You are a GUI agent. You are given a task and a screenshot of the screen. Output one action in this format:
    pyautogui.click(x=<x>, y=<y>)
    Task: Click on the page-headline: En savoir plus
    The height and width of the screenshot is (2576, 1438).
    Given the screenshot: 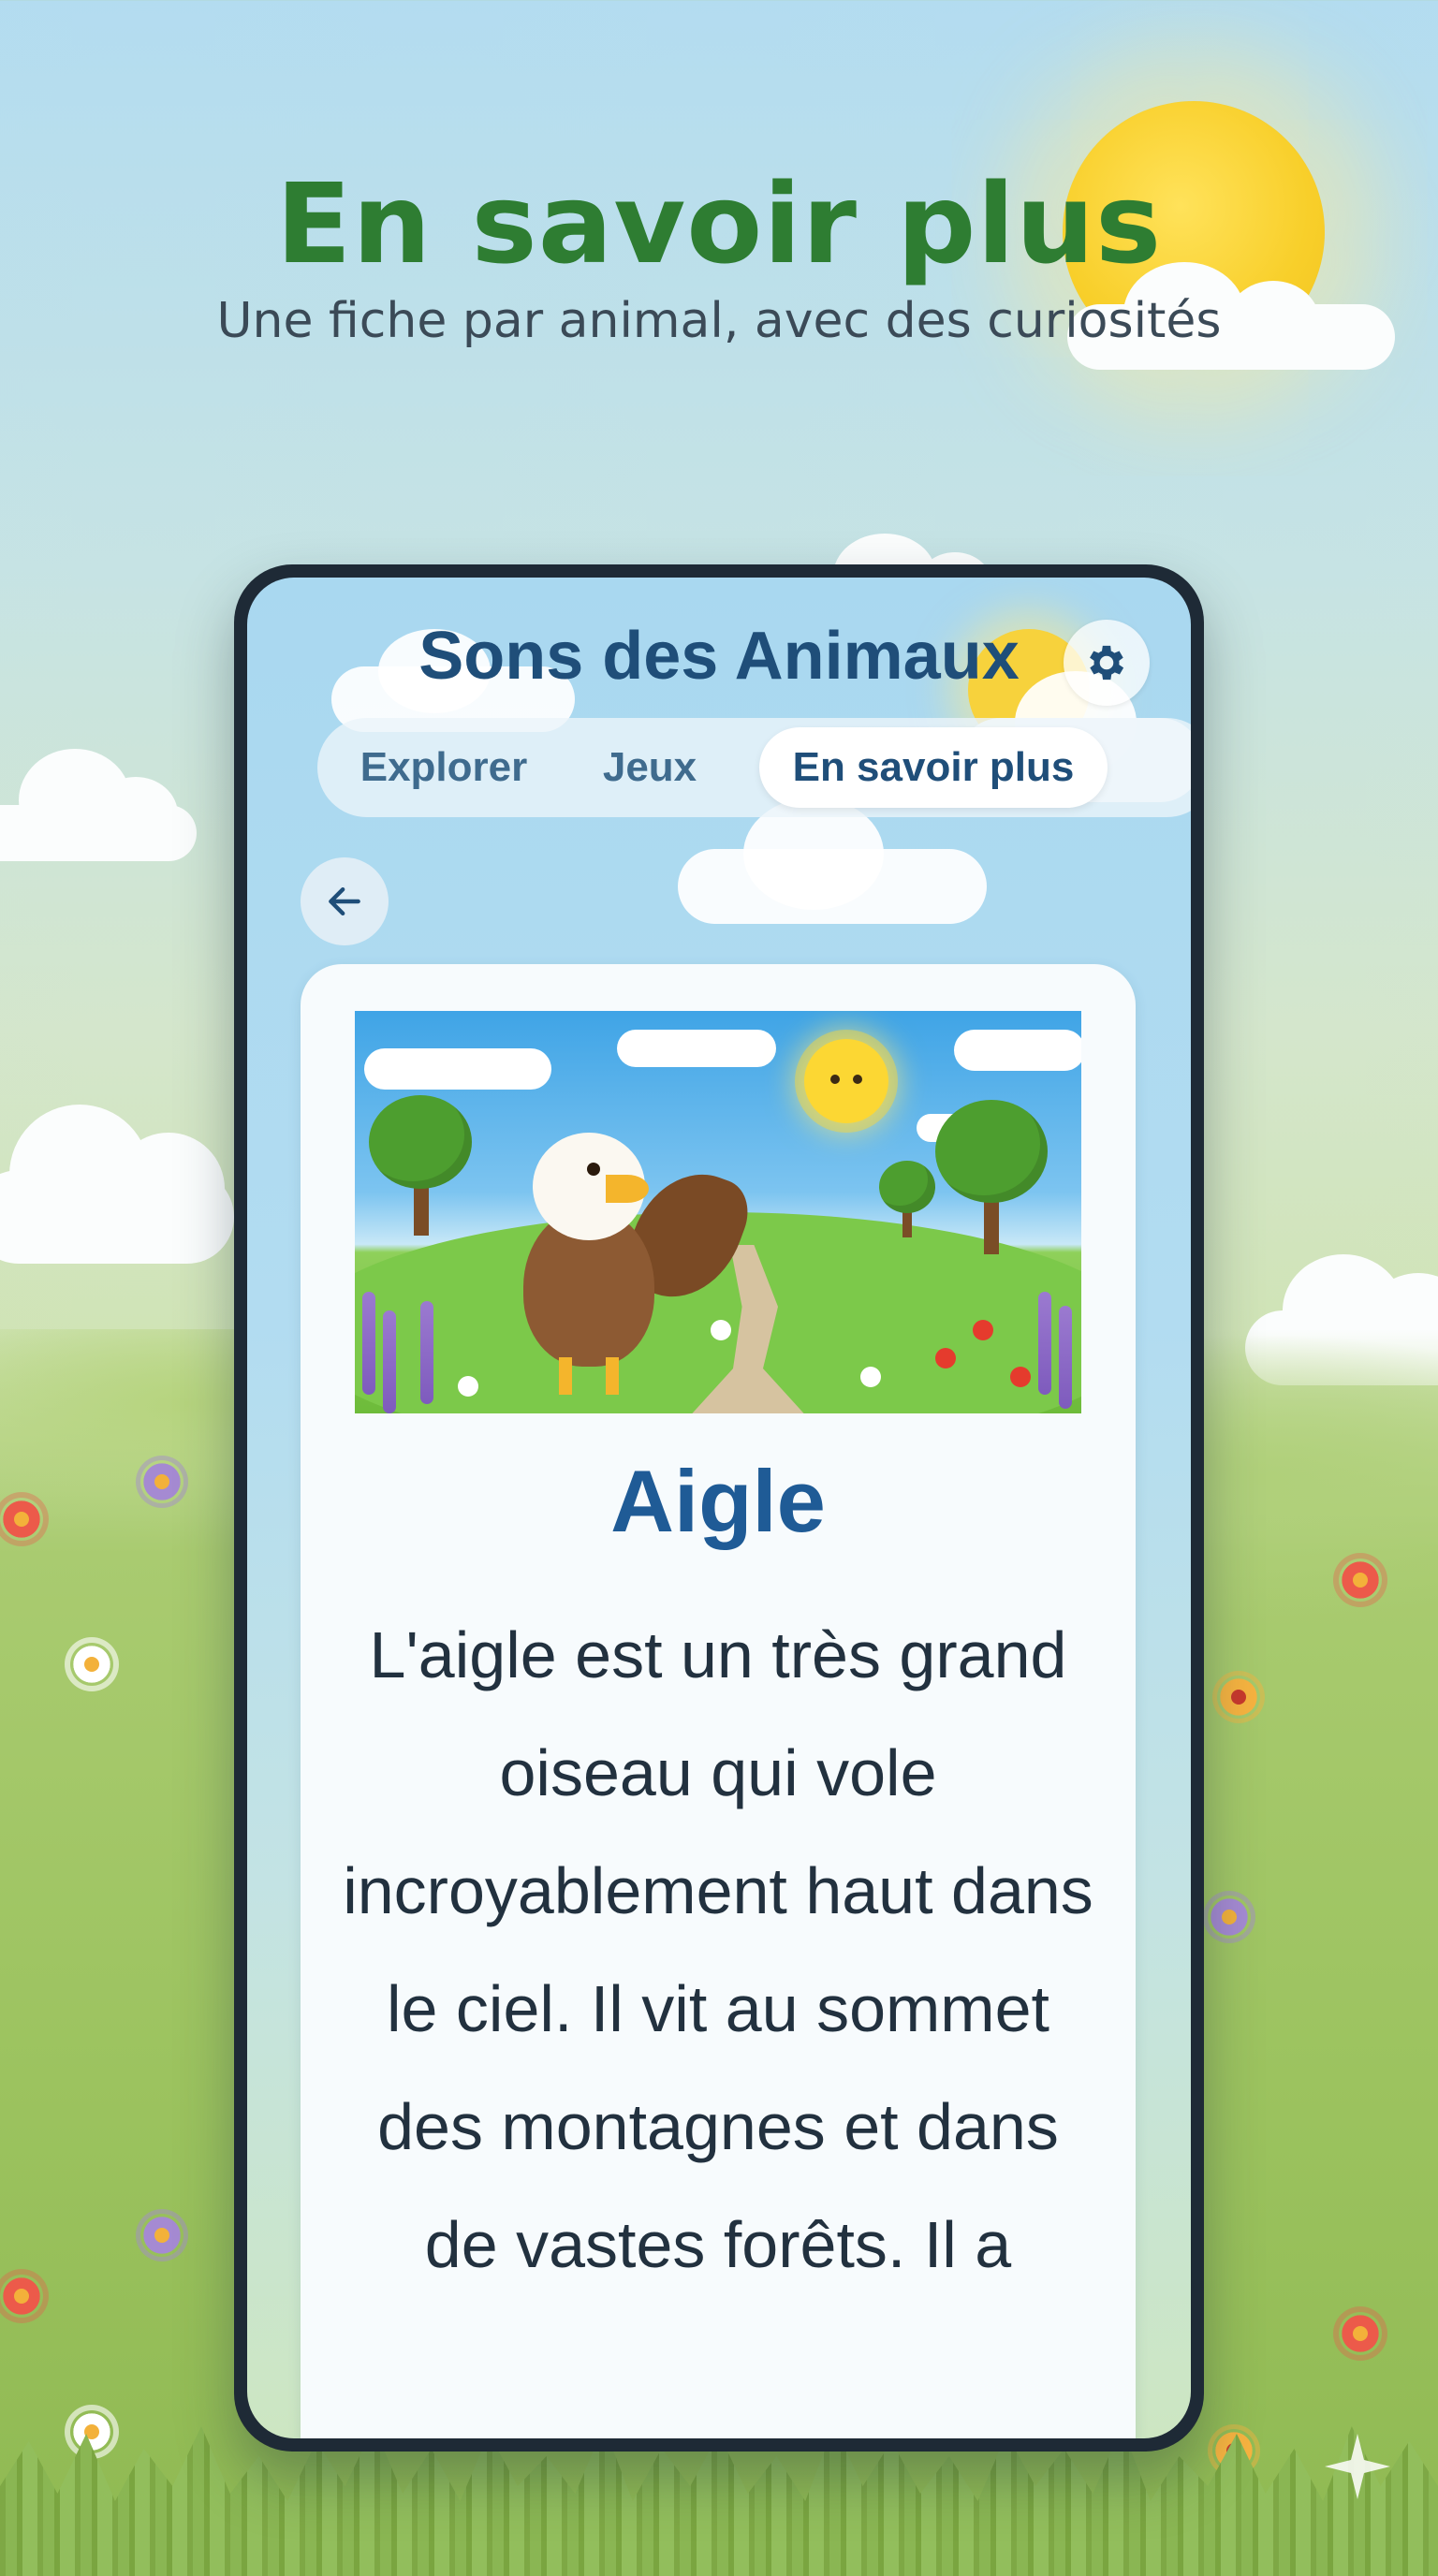 What is the action you would take?
    pyautogui.click(x=719, y=223)
    